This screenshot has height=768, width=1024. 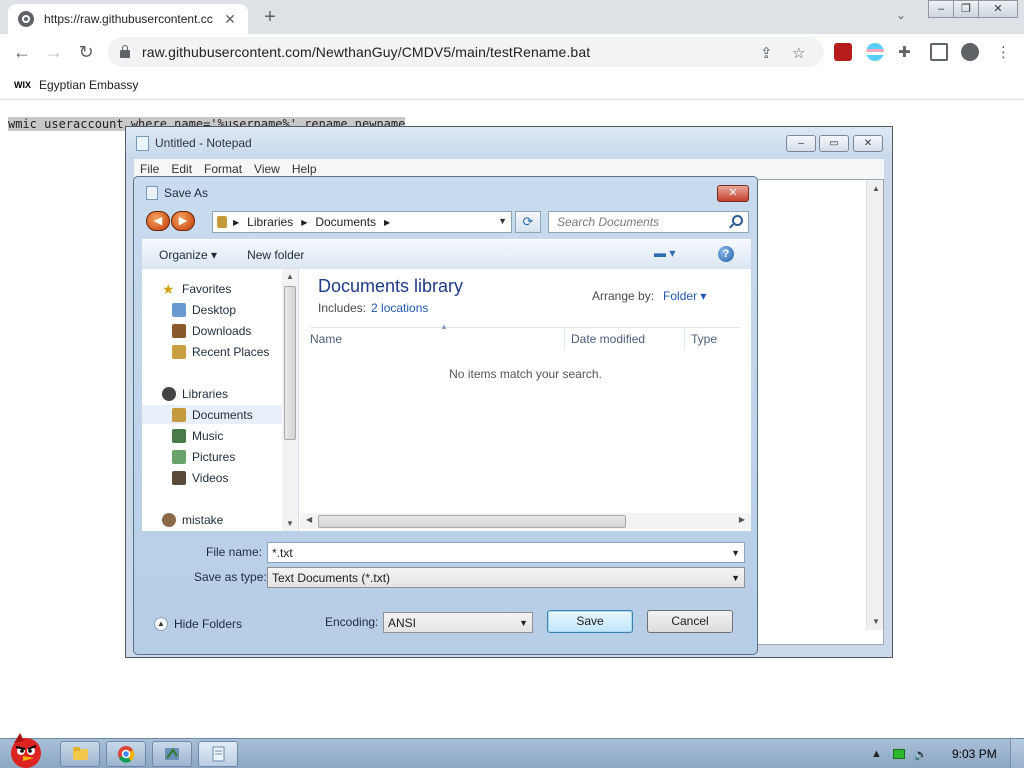 What do you see at coordinates (326, 339) in the screenshot?
I see `column-name: Name` at bounding box center [326, 339].